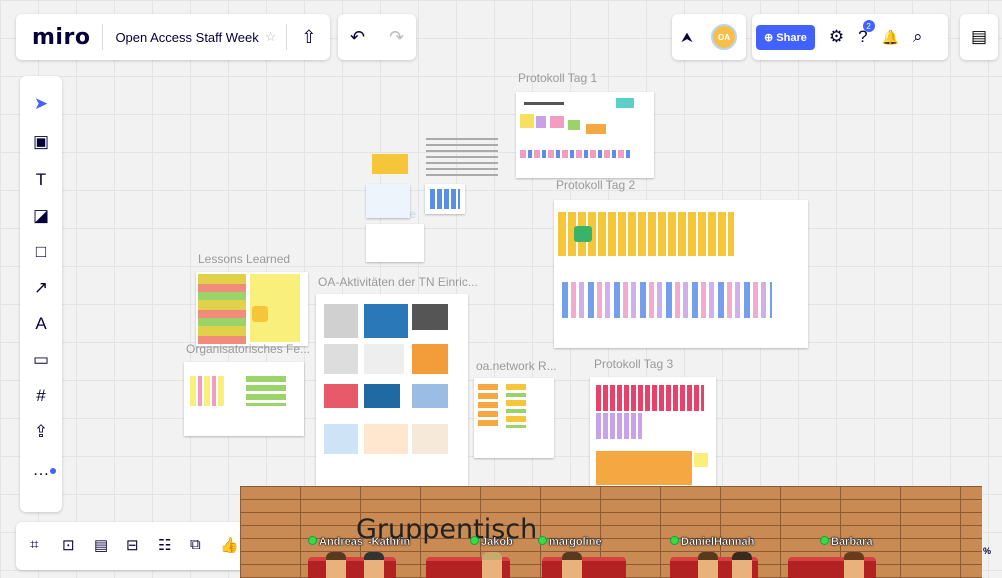 The width and height of the screenshot is (1002, 578). What do you see at coordinates (101, 545) in the screenshot?
I see `comments-icon: ▤` at bounding box center [101, 545].